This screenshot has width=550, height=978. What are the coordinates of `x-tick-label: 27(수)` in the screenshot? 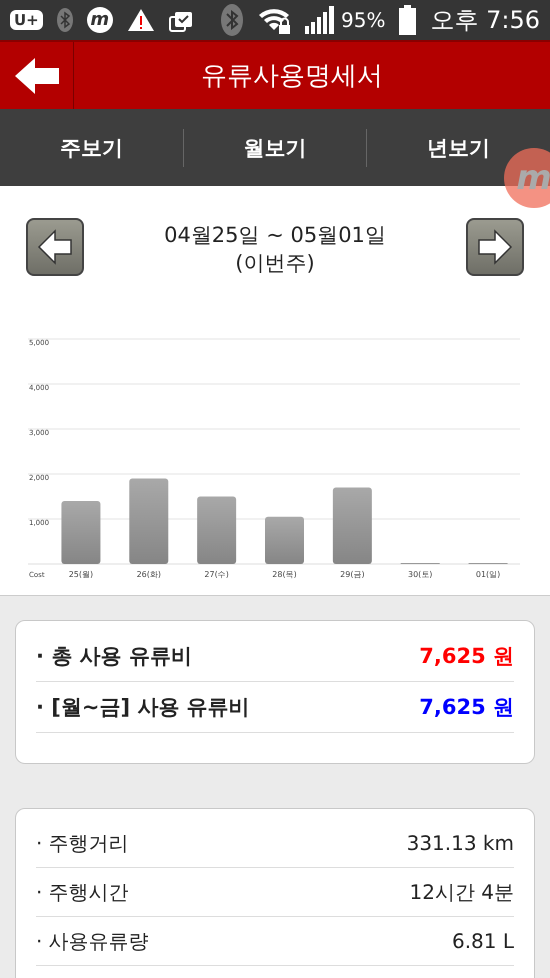 It's located at (216, 574).